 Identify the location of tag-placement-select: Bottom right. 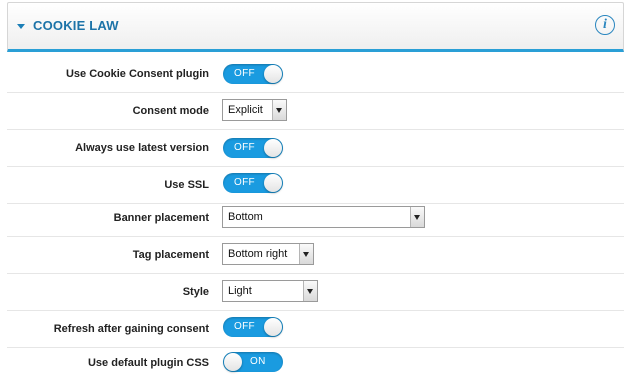
(268, 254).